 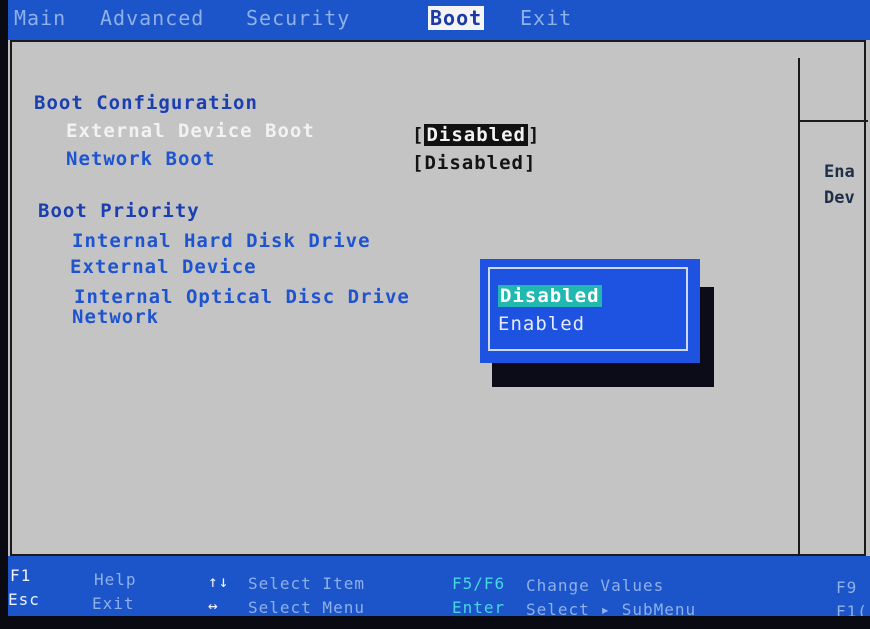 I want to click on popup-border, so click(x=588, y=309).